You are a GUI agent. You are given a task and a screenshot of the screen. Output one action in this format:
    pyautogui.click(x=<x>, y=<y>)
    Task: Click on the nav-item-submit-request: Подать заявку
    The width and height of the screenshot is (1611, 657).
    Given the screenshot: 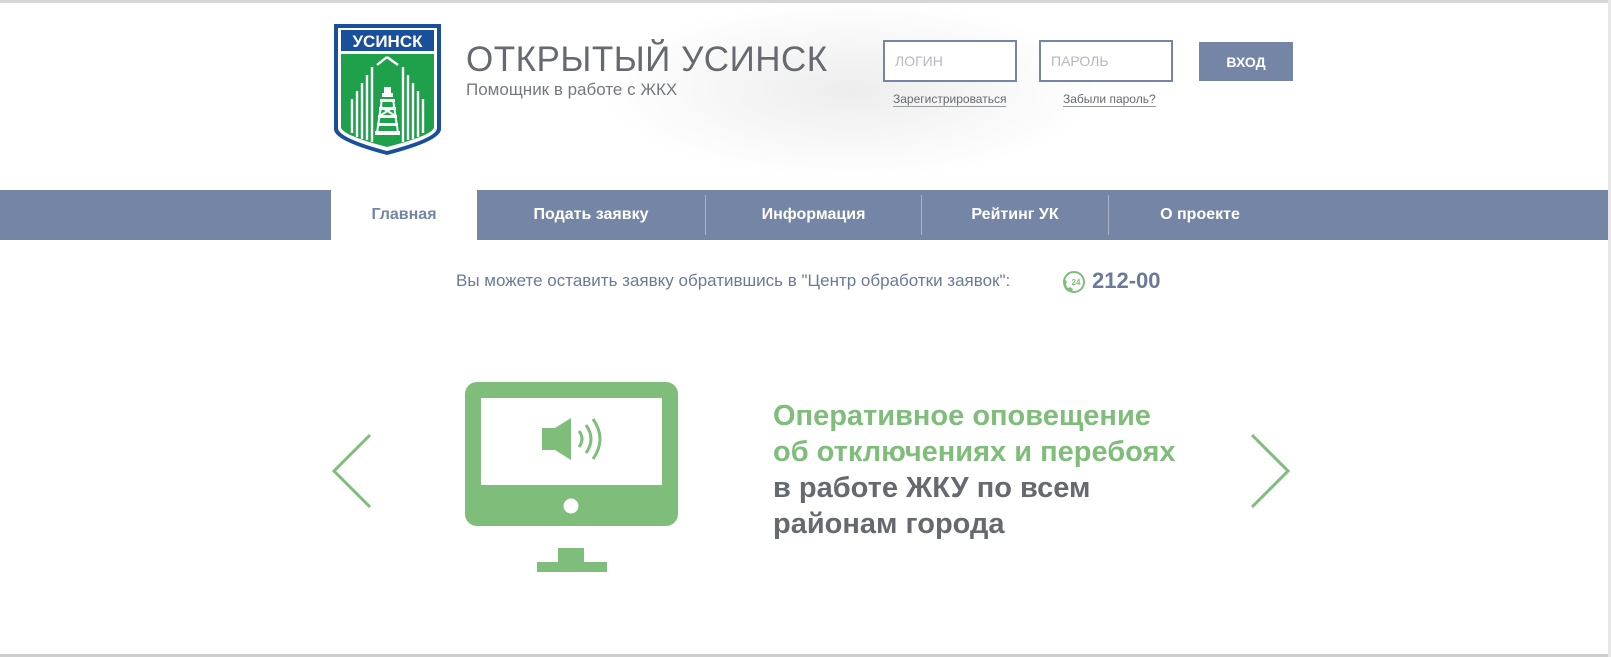 What is the action you would take?
    pyautogui.click(x=591, y=215)
    